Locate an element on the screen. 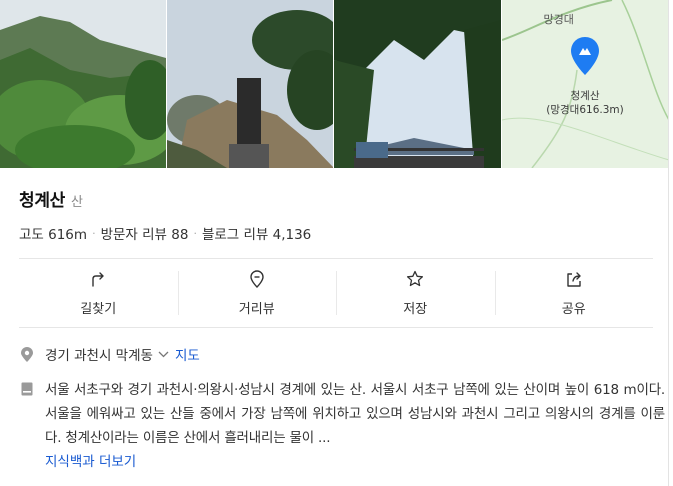 The width and height of the screenshot is (673, 486). street-view-button: 거리뷰 is located at coordinates (257, 293).